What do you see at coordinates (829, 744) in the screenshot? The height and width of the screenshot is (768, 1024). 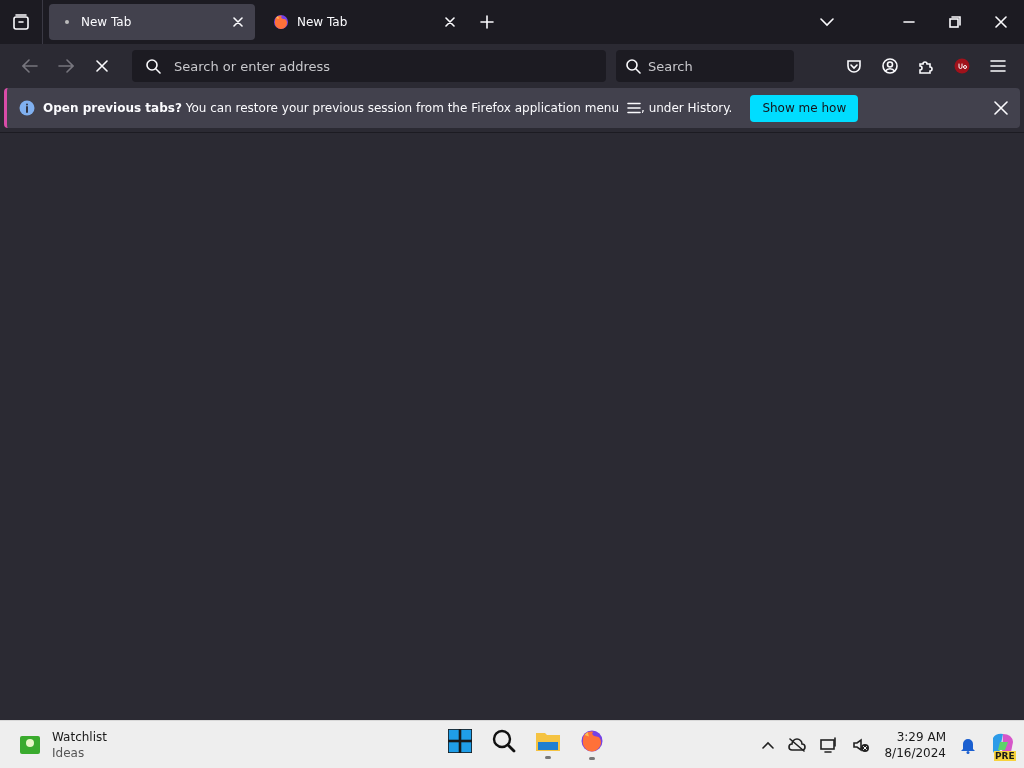 I see `network-icon` at bounding box center [829, 744].